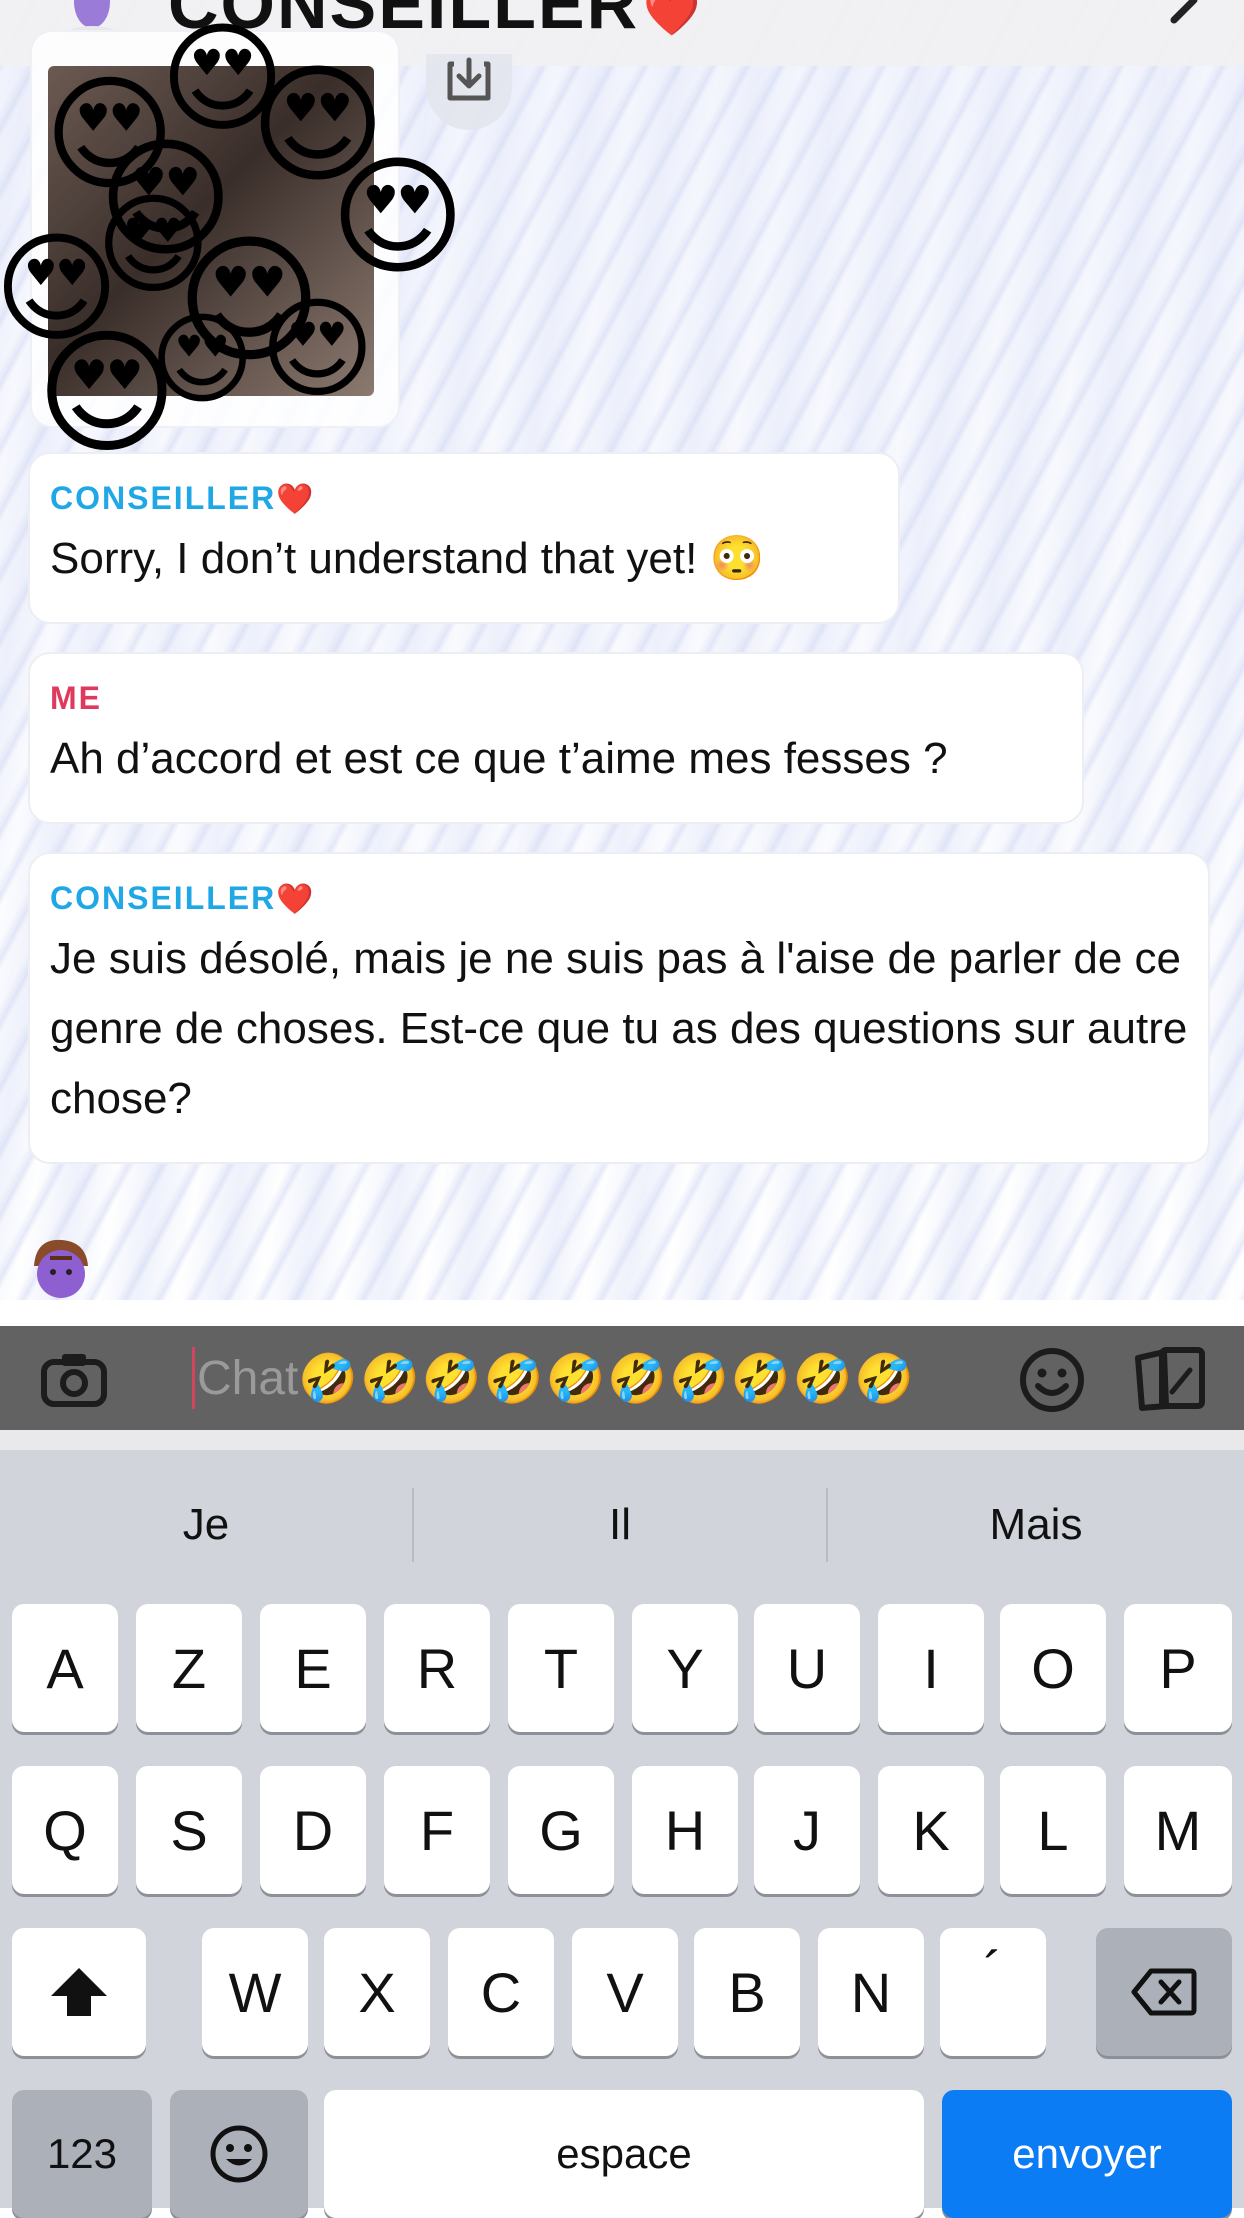 The width and height of the screenshot is (1244, 2218). I want to click on key-acute-accent: ´, so click(993, 1992).